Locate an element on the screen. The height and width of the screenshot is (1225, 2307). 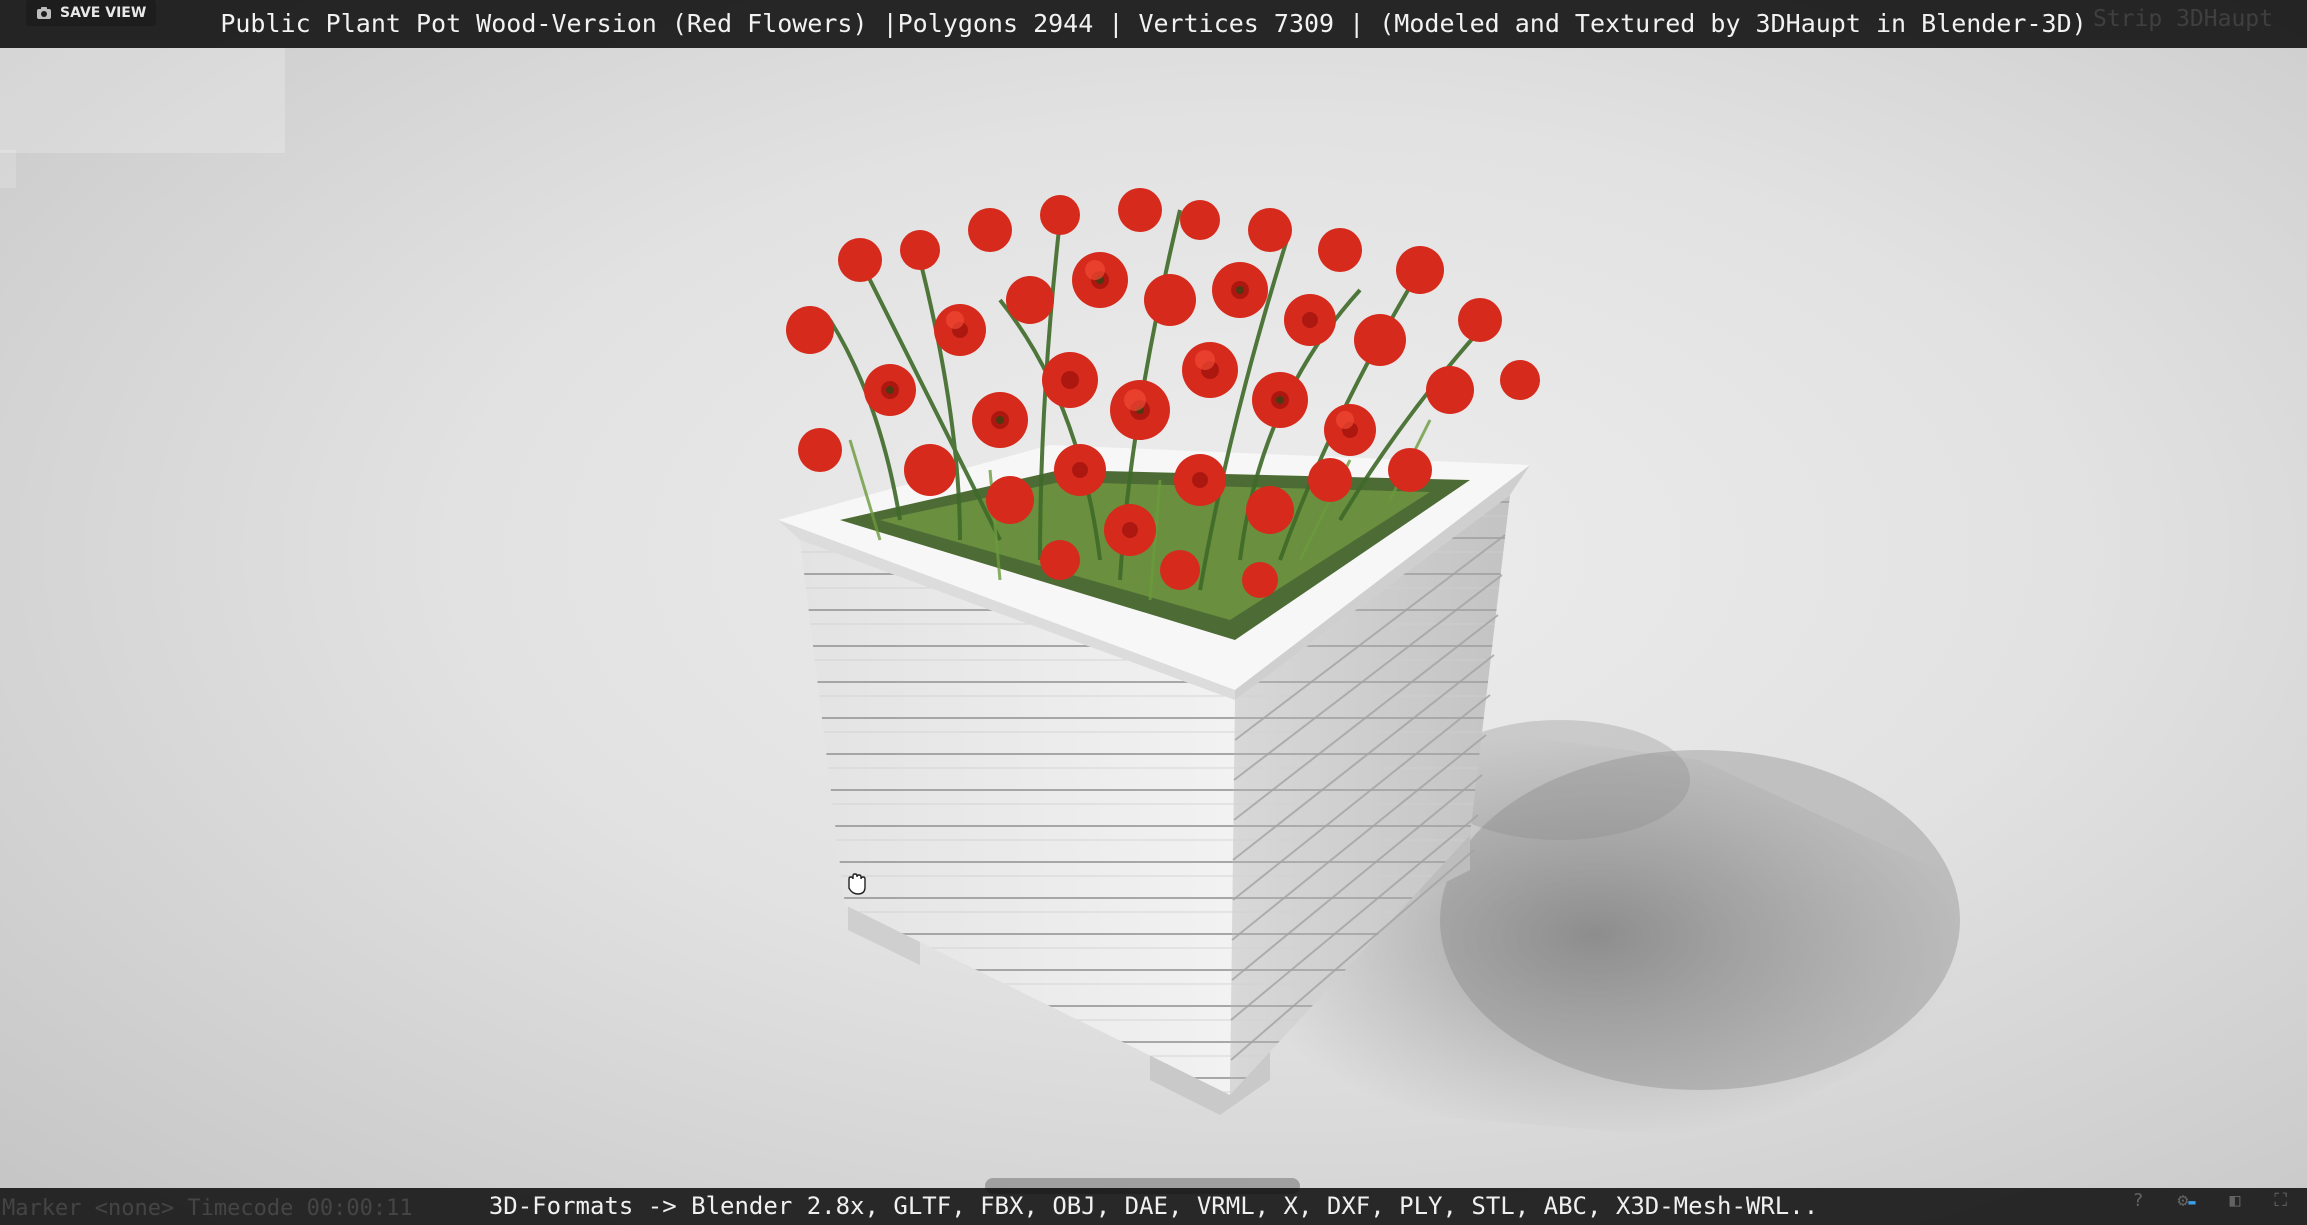
hand-grab-cursor-icon is located at coordinates (857, 884).